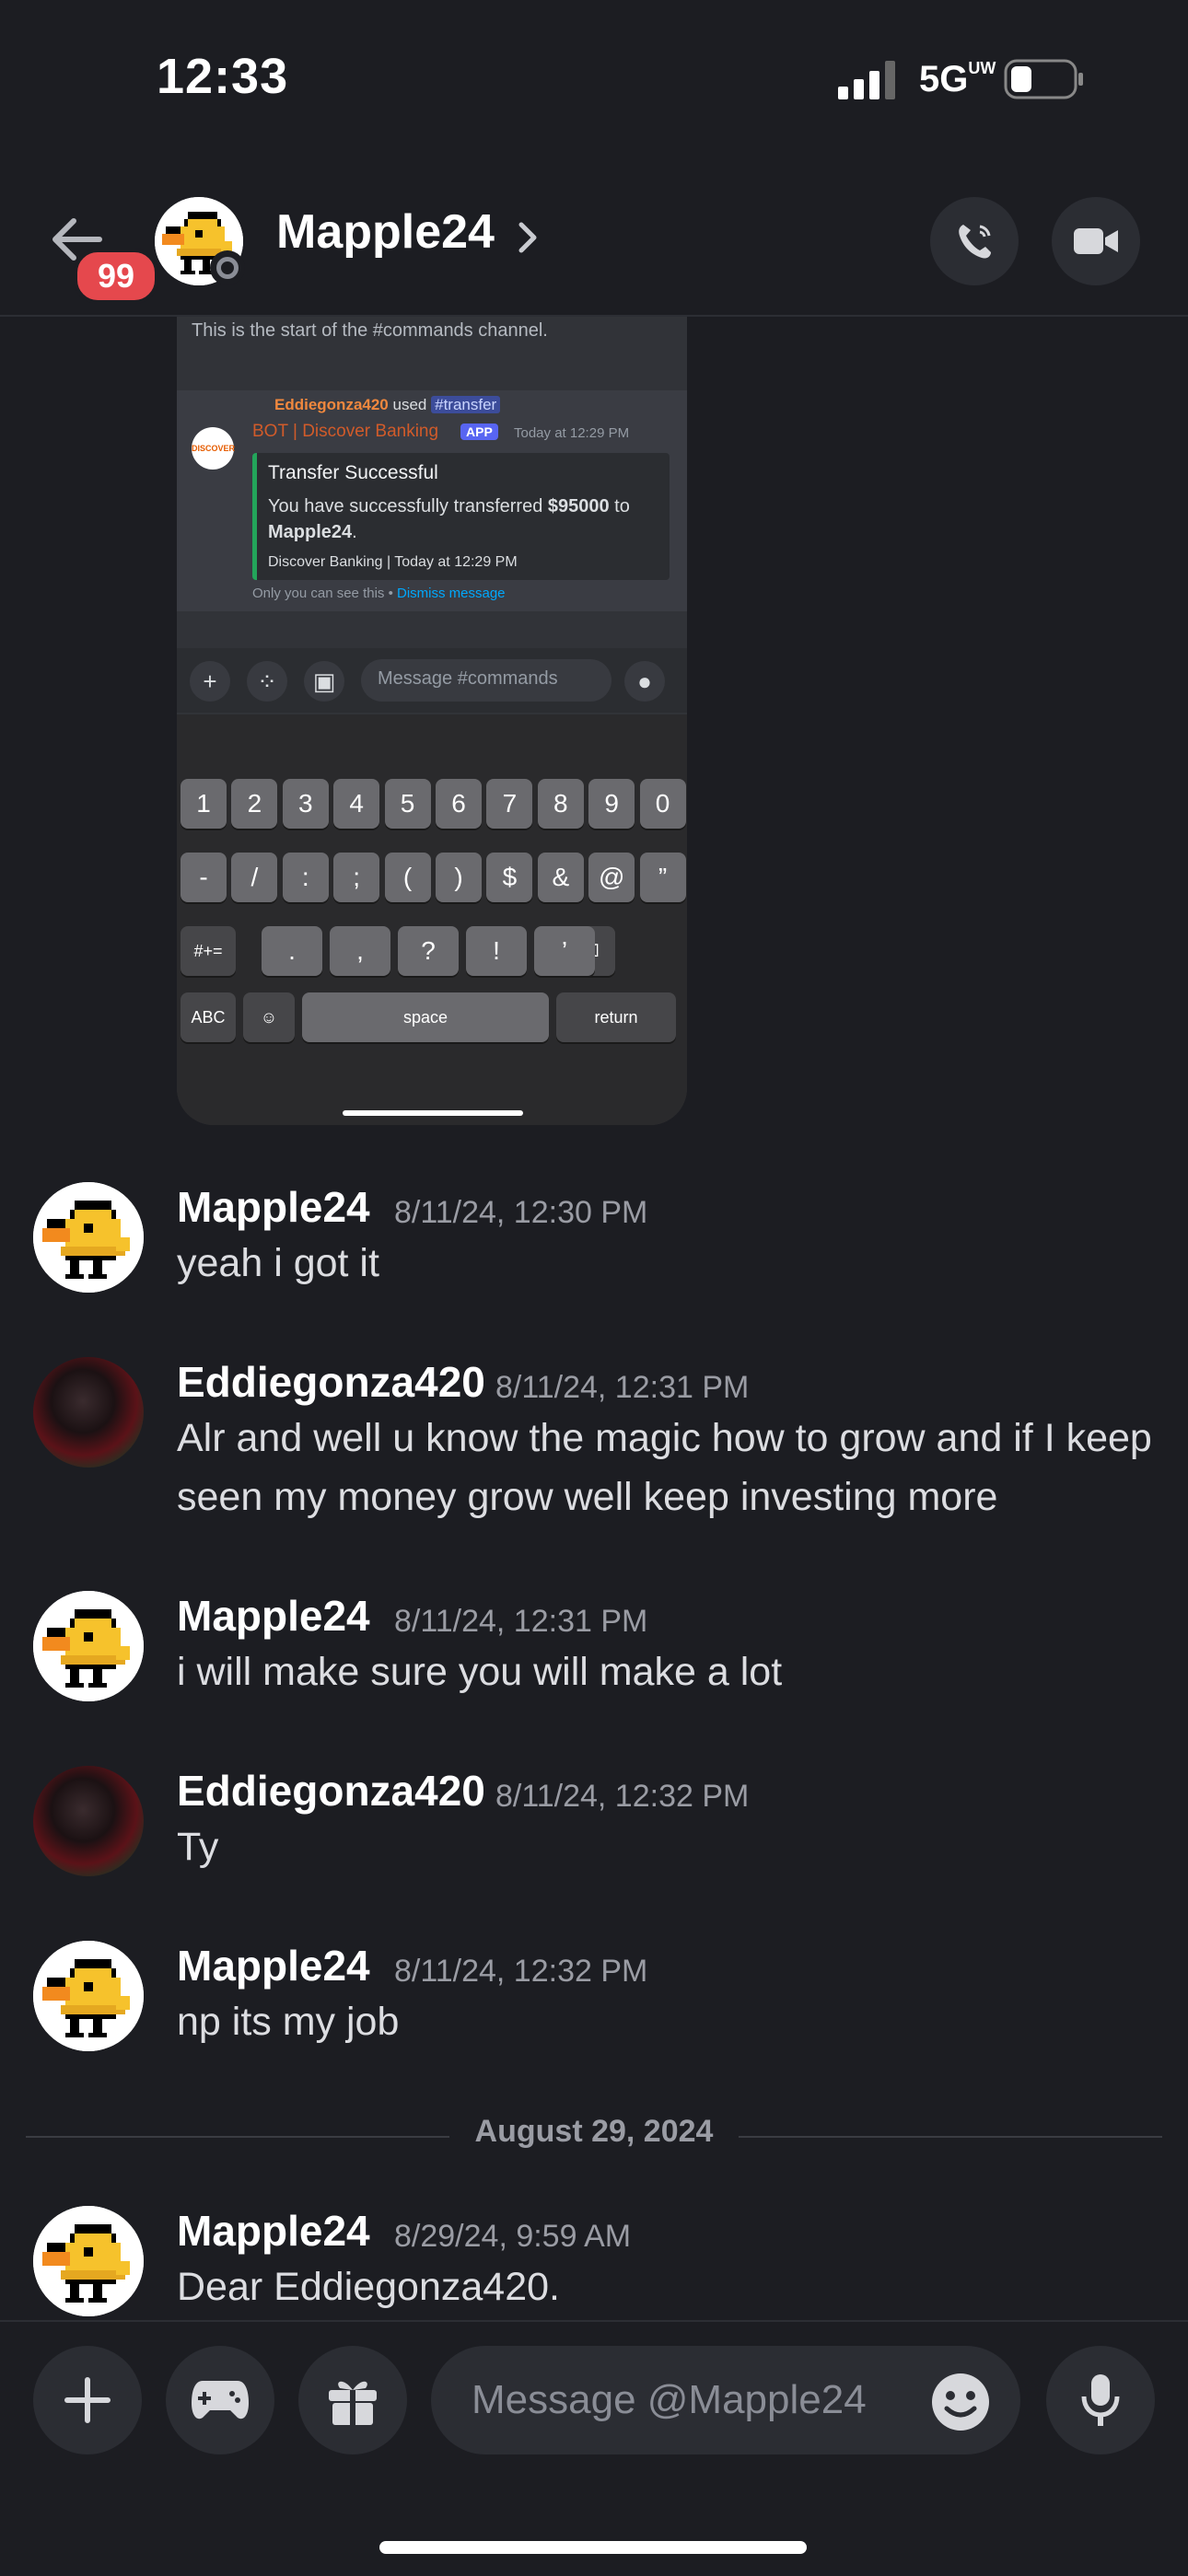  I want to click on command-usage: Eddiegonza420 used #transfer, so click(387, 405).